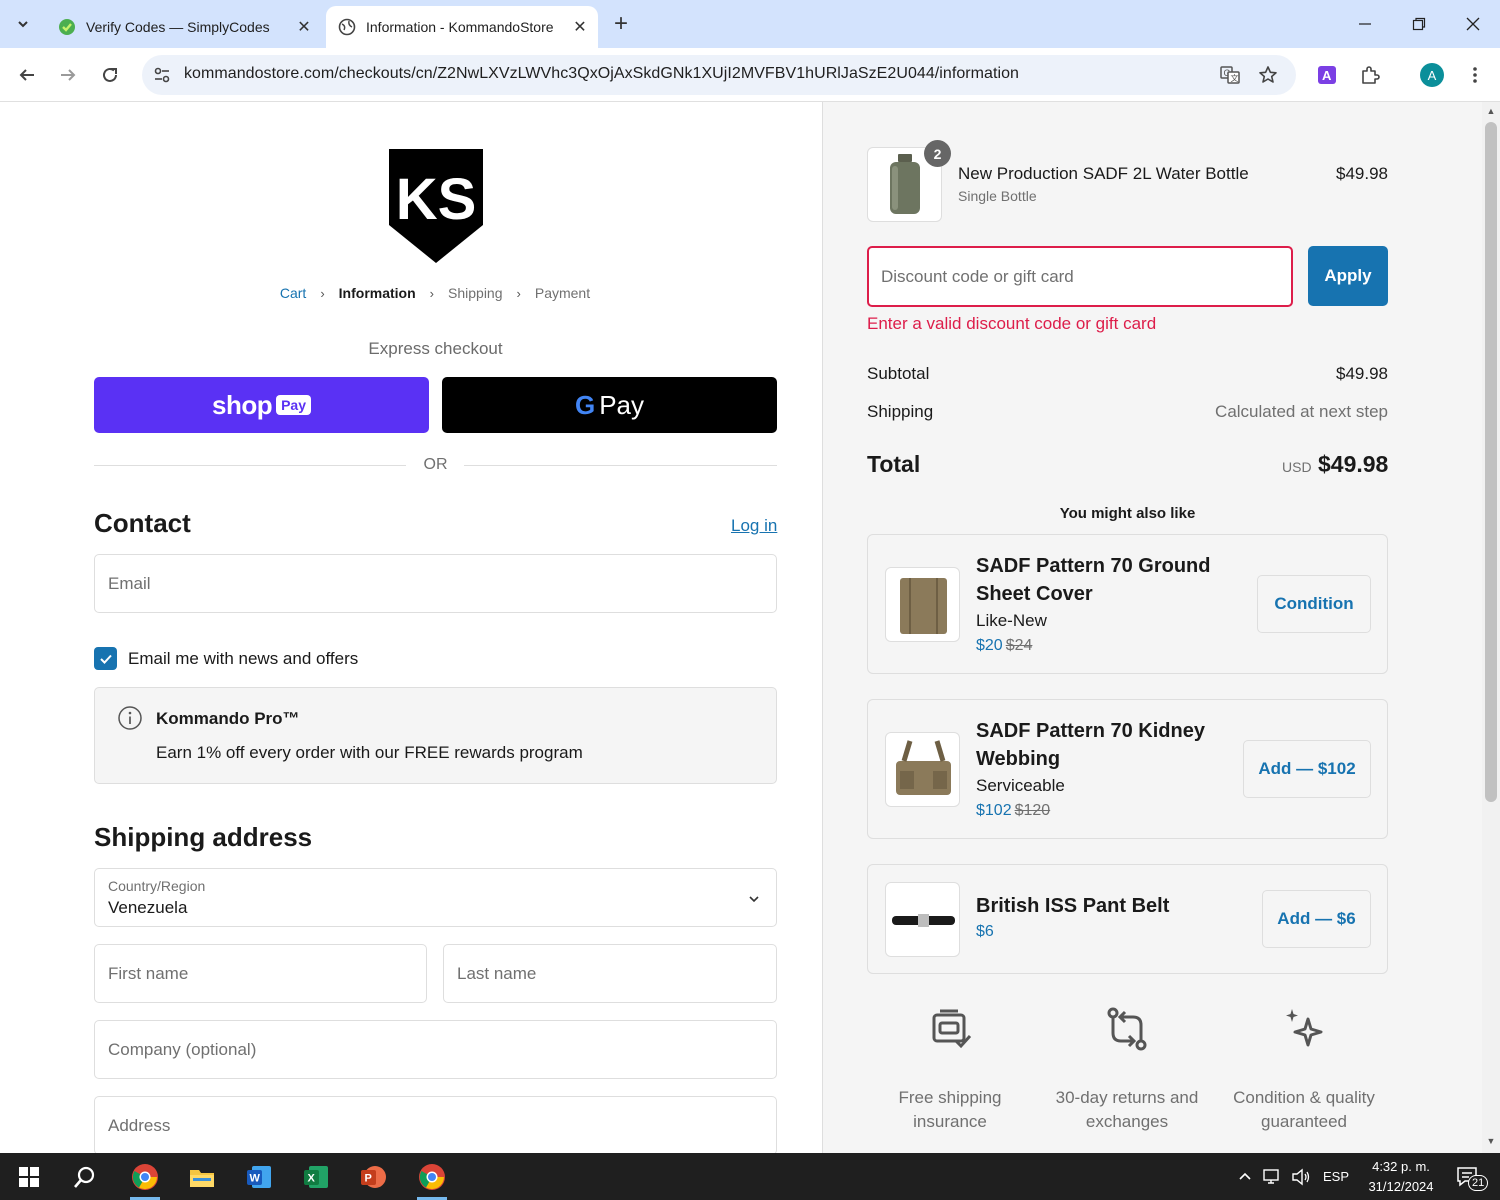 The width and height of the screenshot is (1500, 1200). I want to click on logo-text: KS, so click(436, 199).